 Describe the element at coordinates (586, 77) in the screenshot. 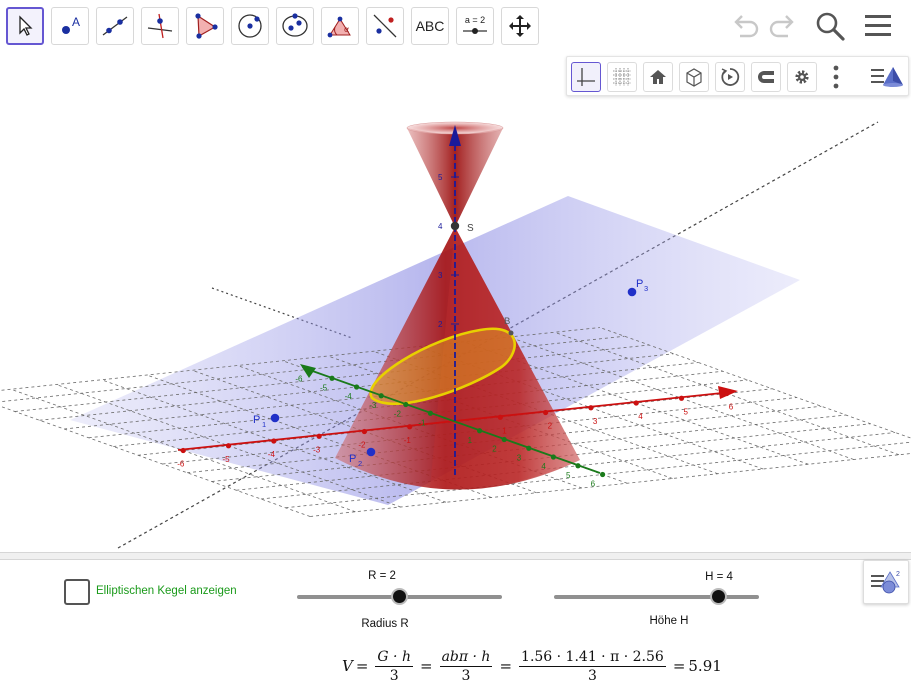

I see `toggle-axes-button` at that location.